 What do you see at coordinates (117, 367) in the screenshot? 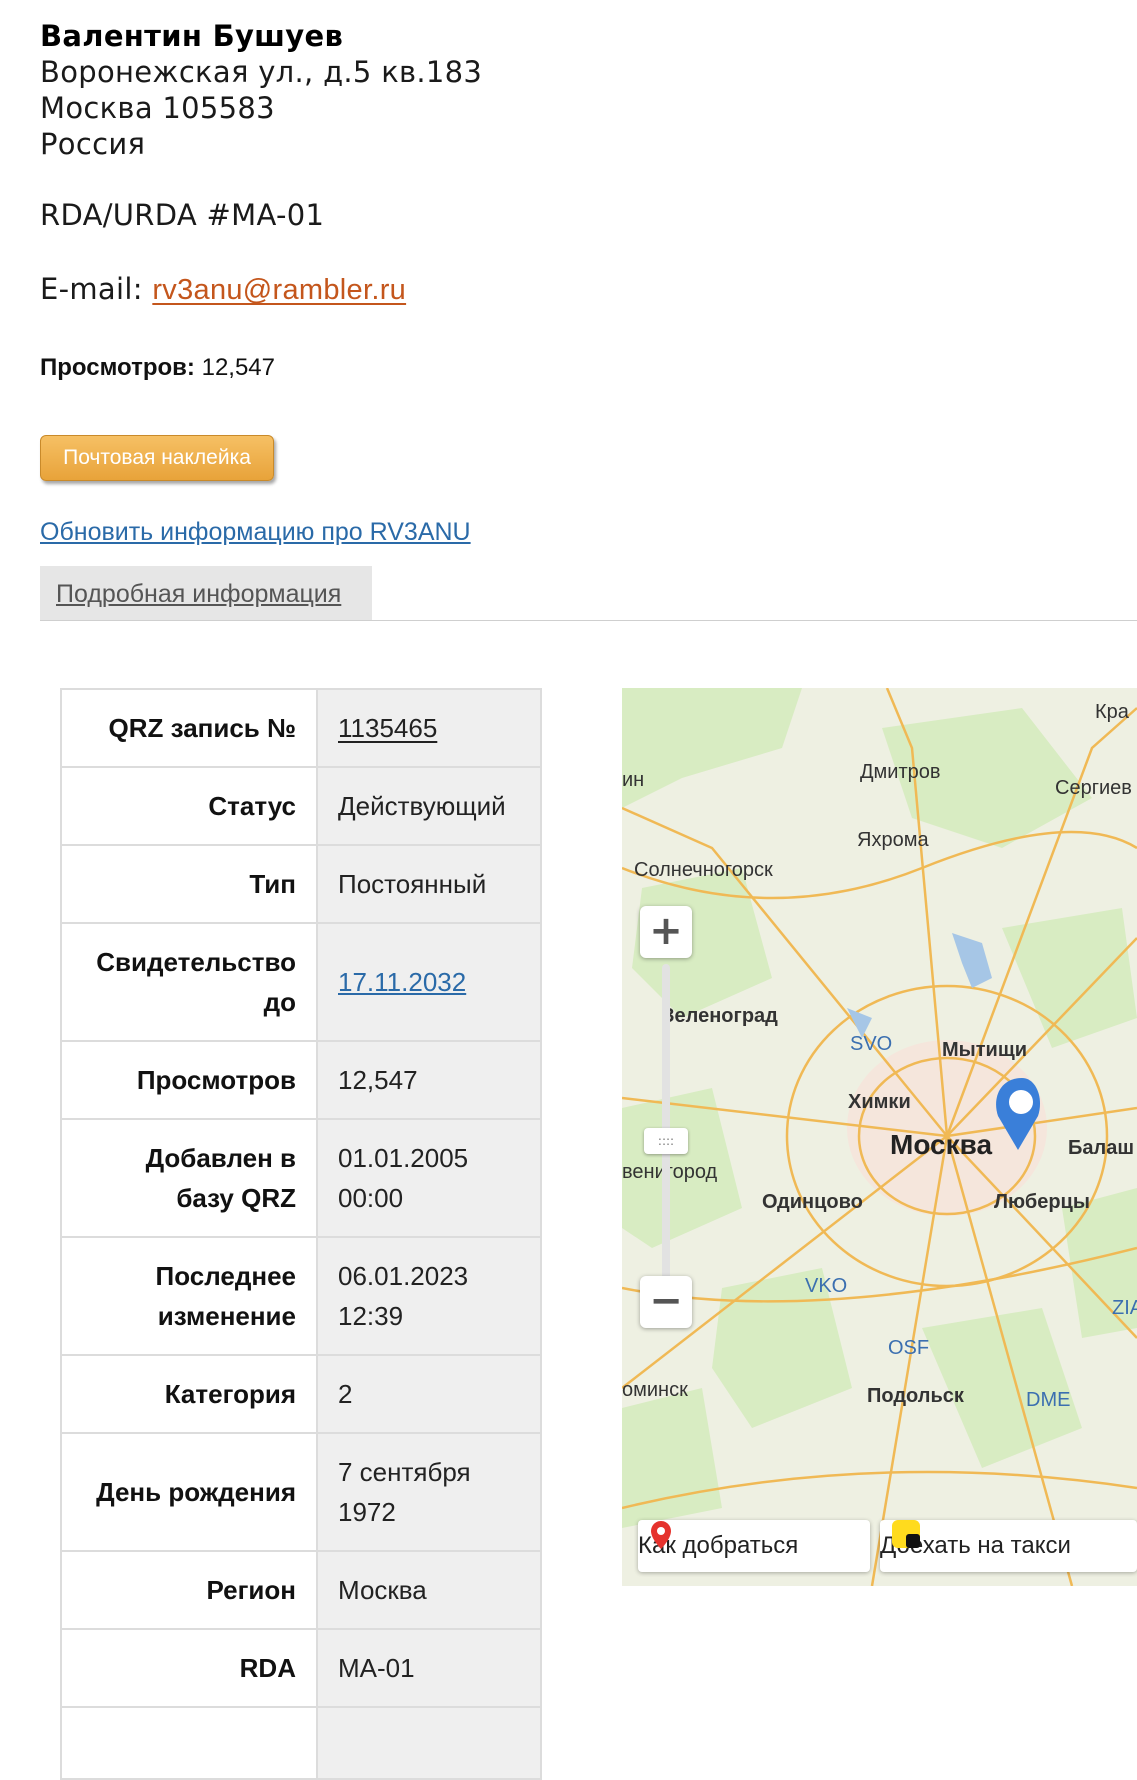
I see `views-label: Просмотров:` at bounding box center [117, 367].